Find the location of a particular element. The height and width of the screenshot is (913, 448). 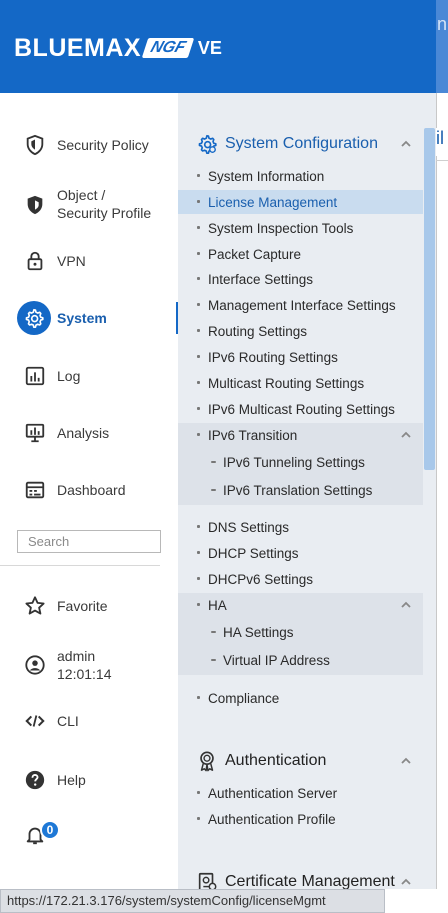

menu-compliance: Compliance is located at coordinates (300, 698).